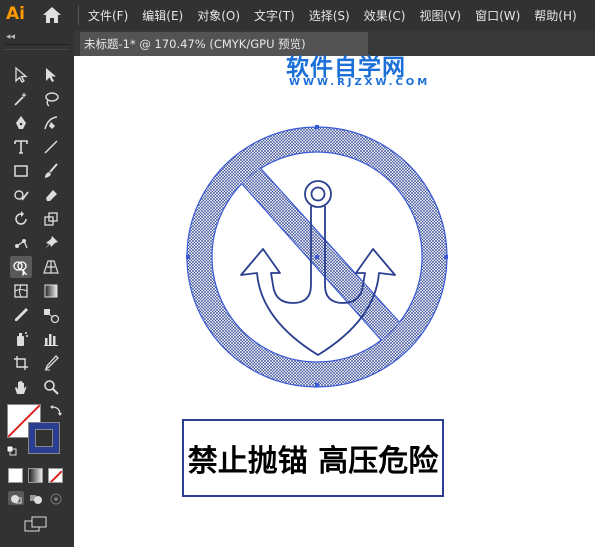  What do you see at coordinates (21, 171) in the screenshot?
I see `rectangle-tool-icon` at bounding box center [21, 171].